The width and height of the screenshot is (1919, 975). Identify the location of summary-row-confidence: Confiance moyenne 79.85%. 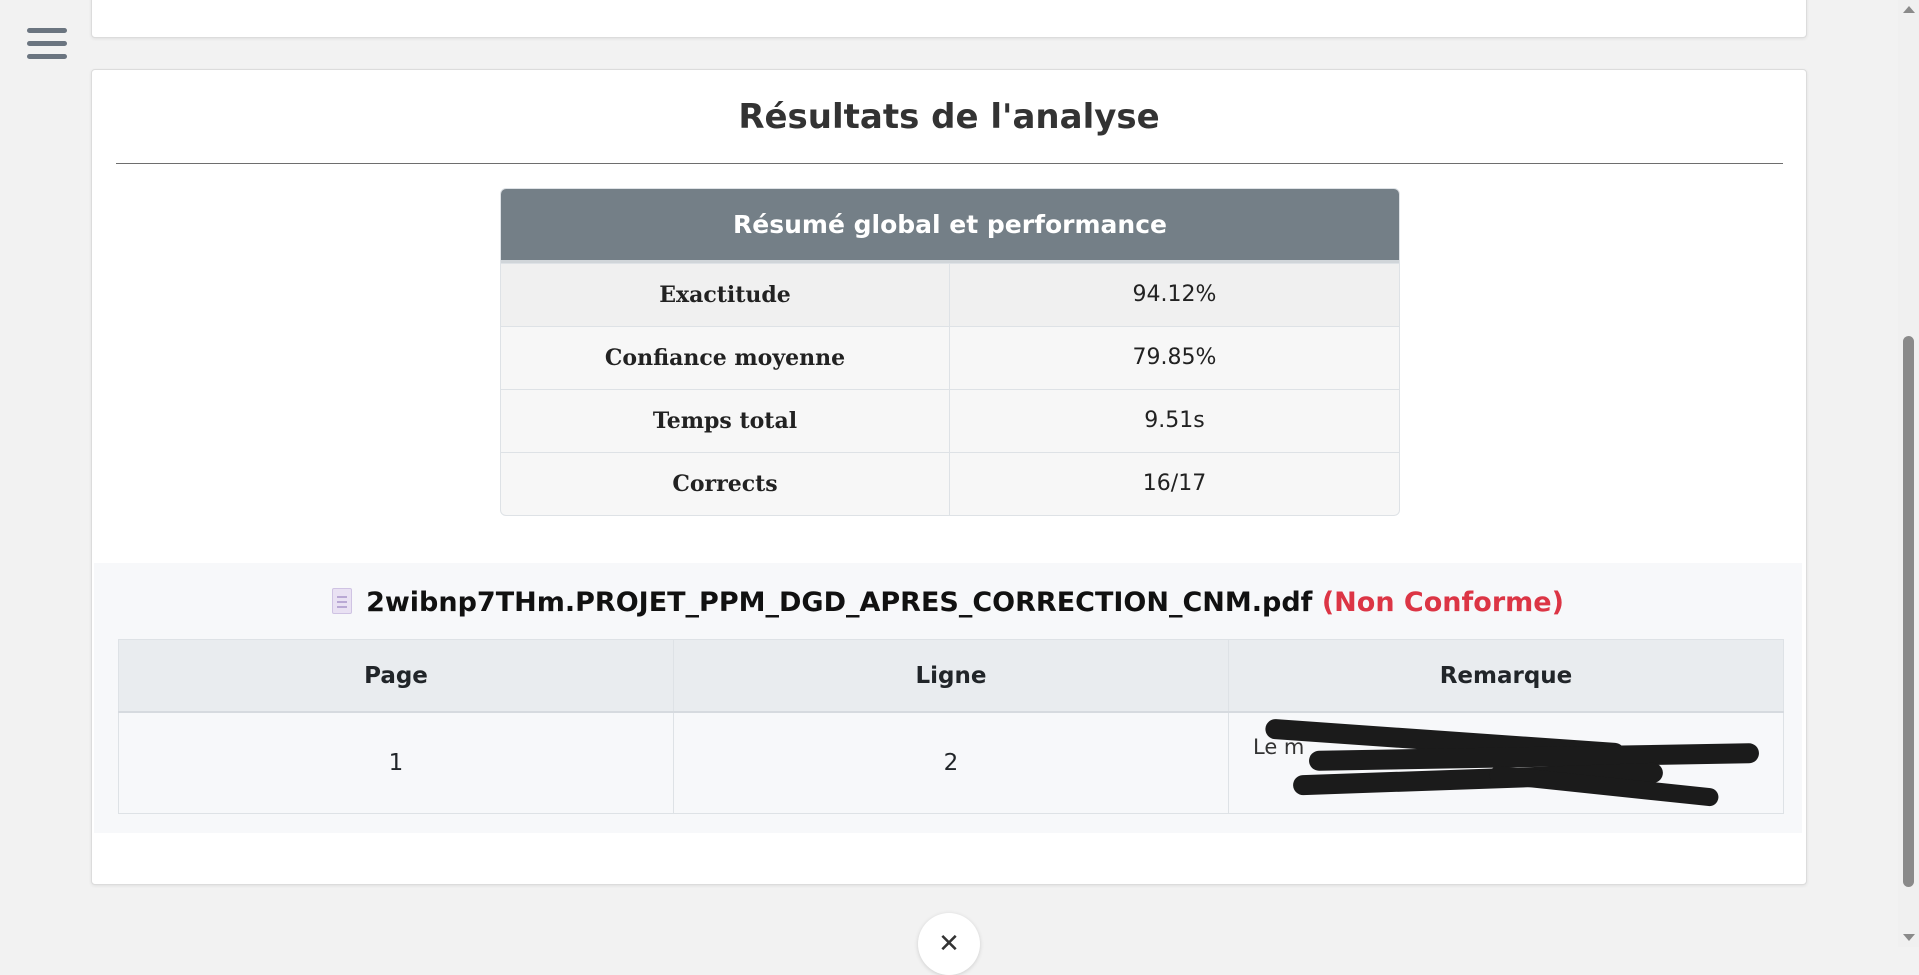
(950, 357).